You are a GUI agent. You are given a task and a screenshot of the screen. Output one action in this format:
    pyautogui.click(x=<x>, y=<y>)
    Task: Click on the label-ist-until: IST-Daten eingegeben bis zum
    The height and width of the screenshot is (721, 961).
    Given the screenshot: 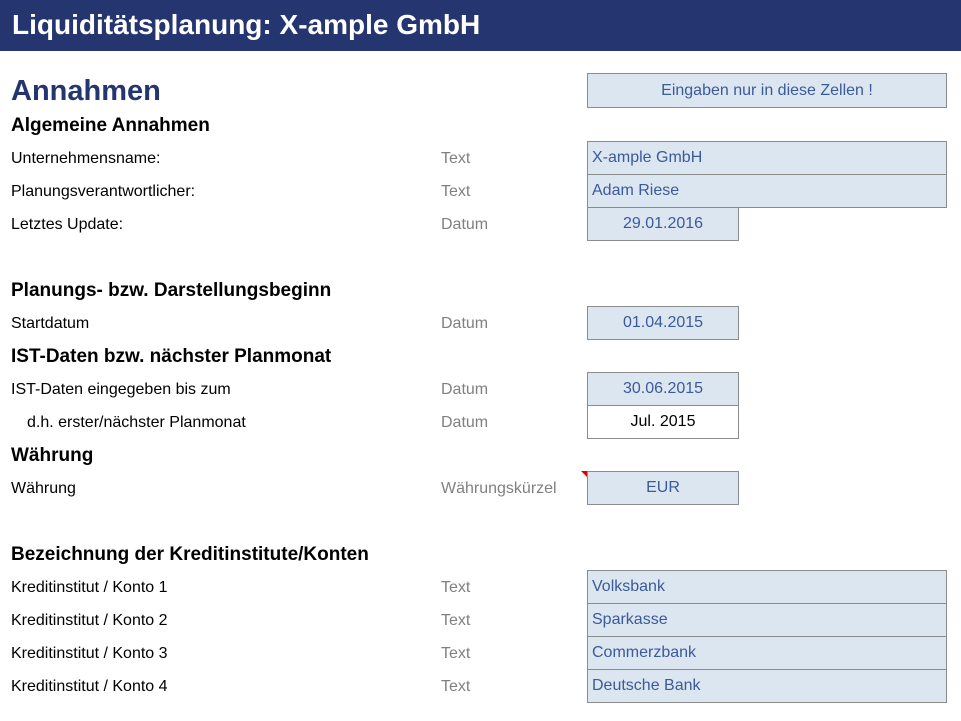 What is the action you would take?
    pyautogui.click(x=121, y=389)
    